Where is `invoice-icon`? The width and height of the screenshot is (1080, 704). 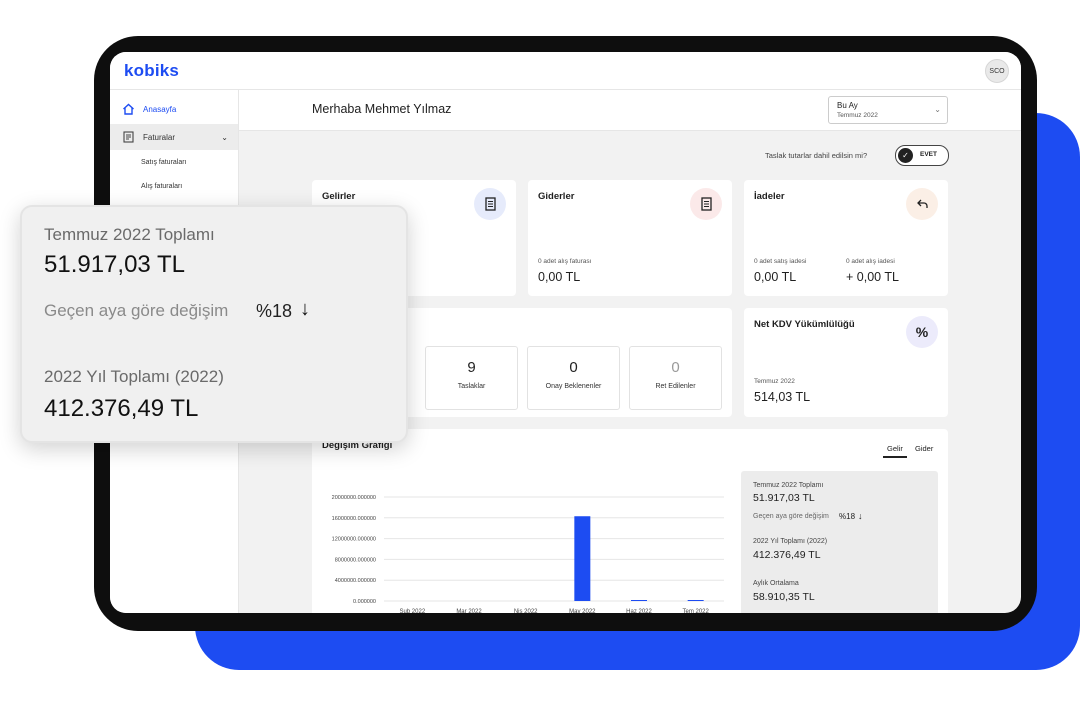 invoice-icon is located at coordinates (128, 137).